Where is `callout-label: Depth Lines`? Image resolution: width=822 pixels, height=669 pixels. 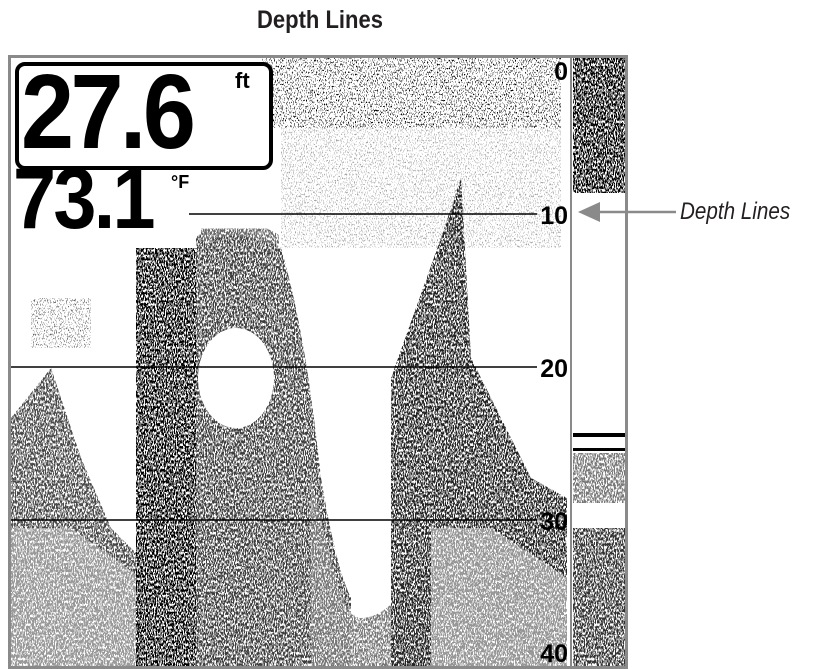 callout-label: Depth Lines is located at coordinates (735, 211).